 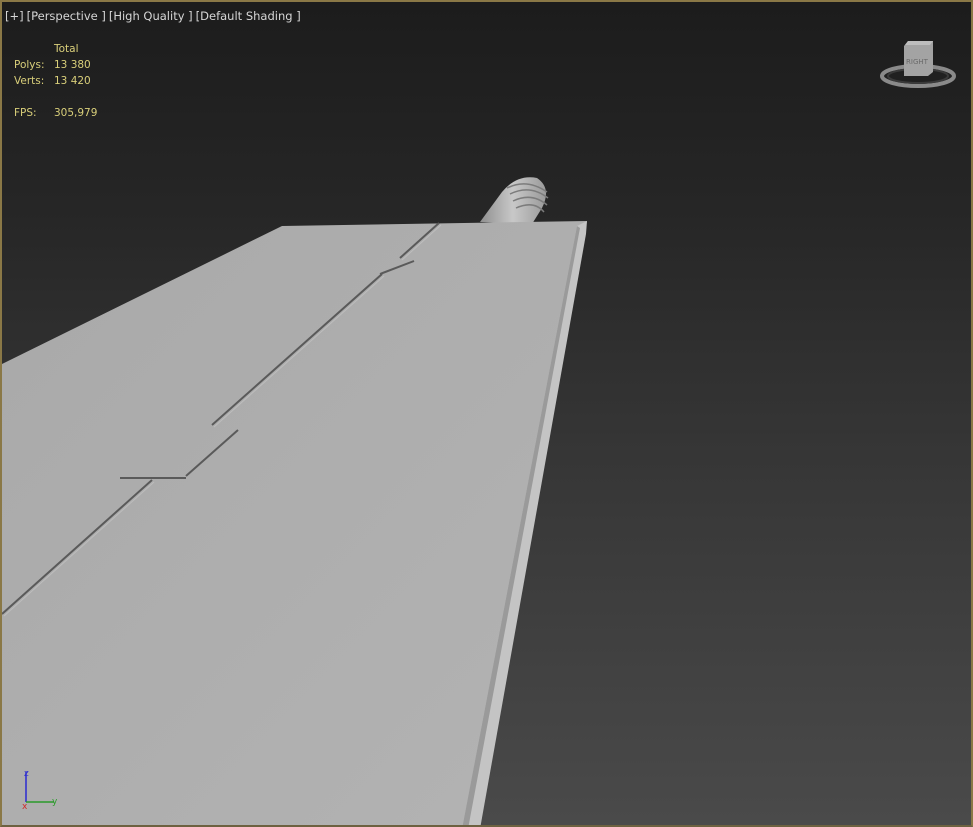 What do you see at coordinates (40, 789) in the screenshot?
I see `axis-triad: z y x` at bounding box center [40, 789].